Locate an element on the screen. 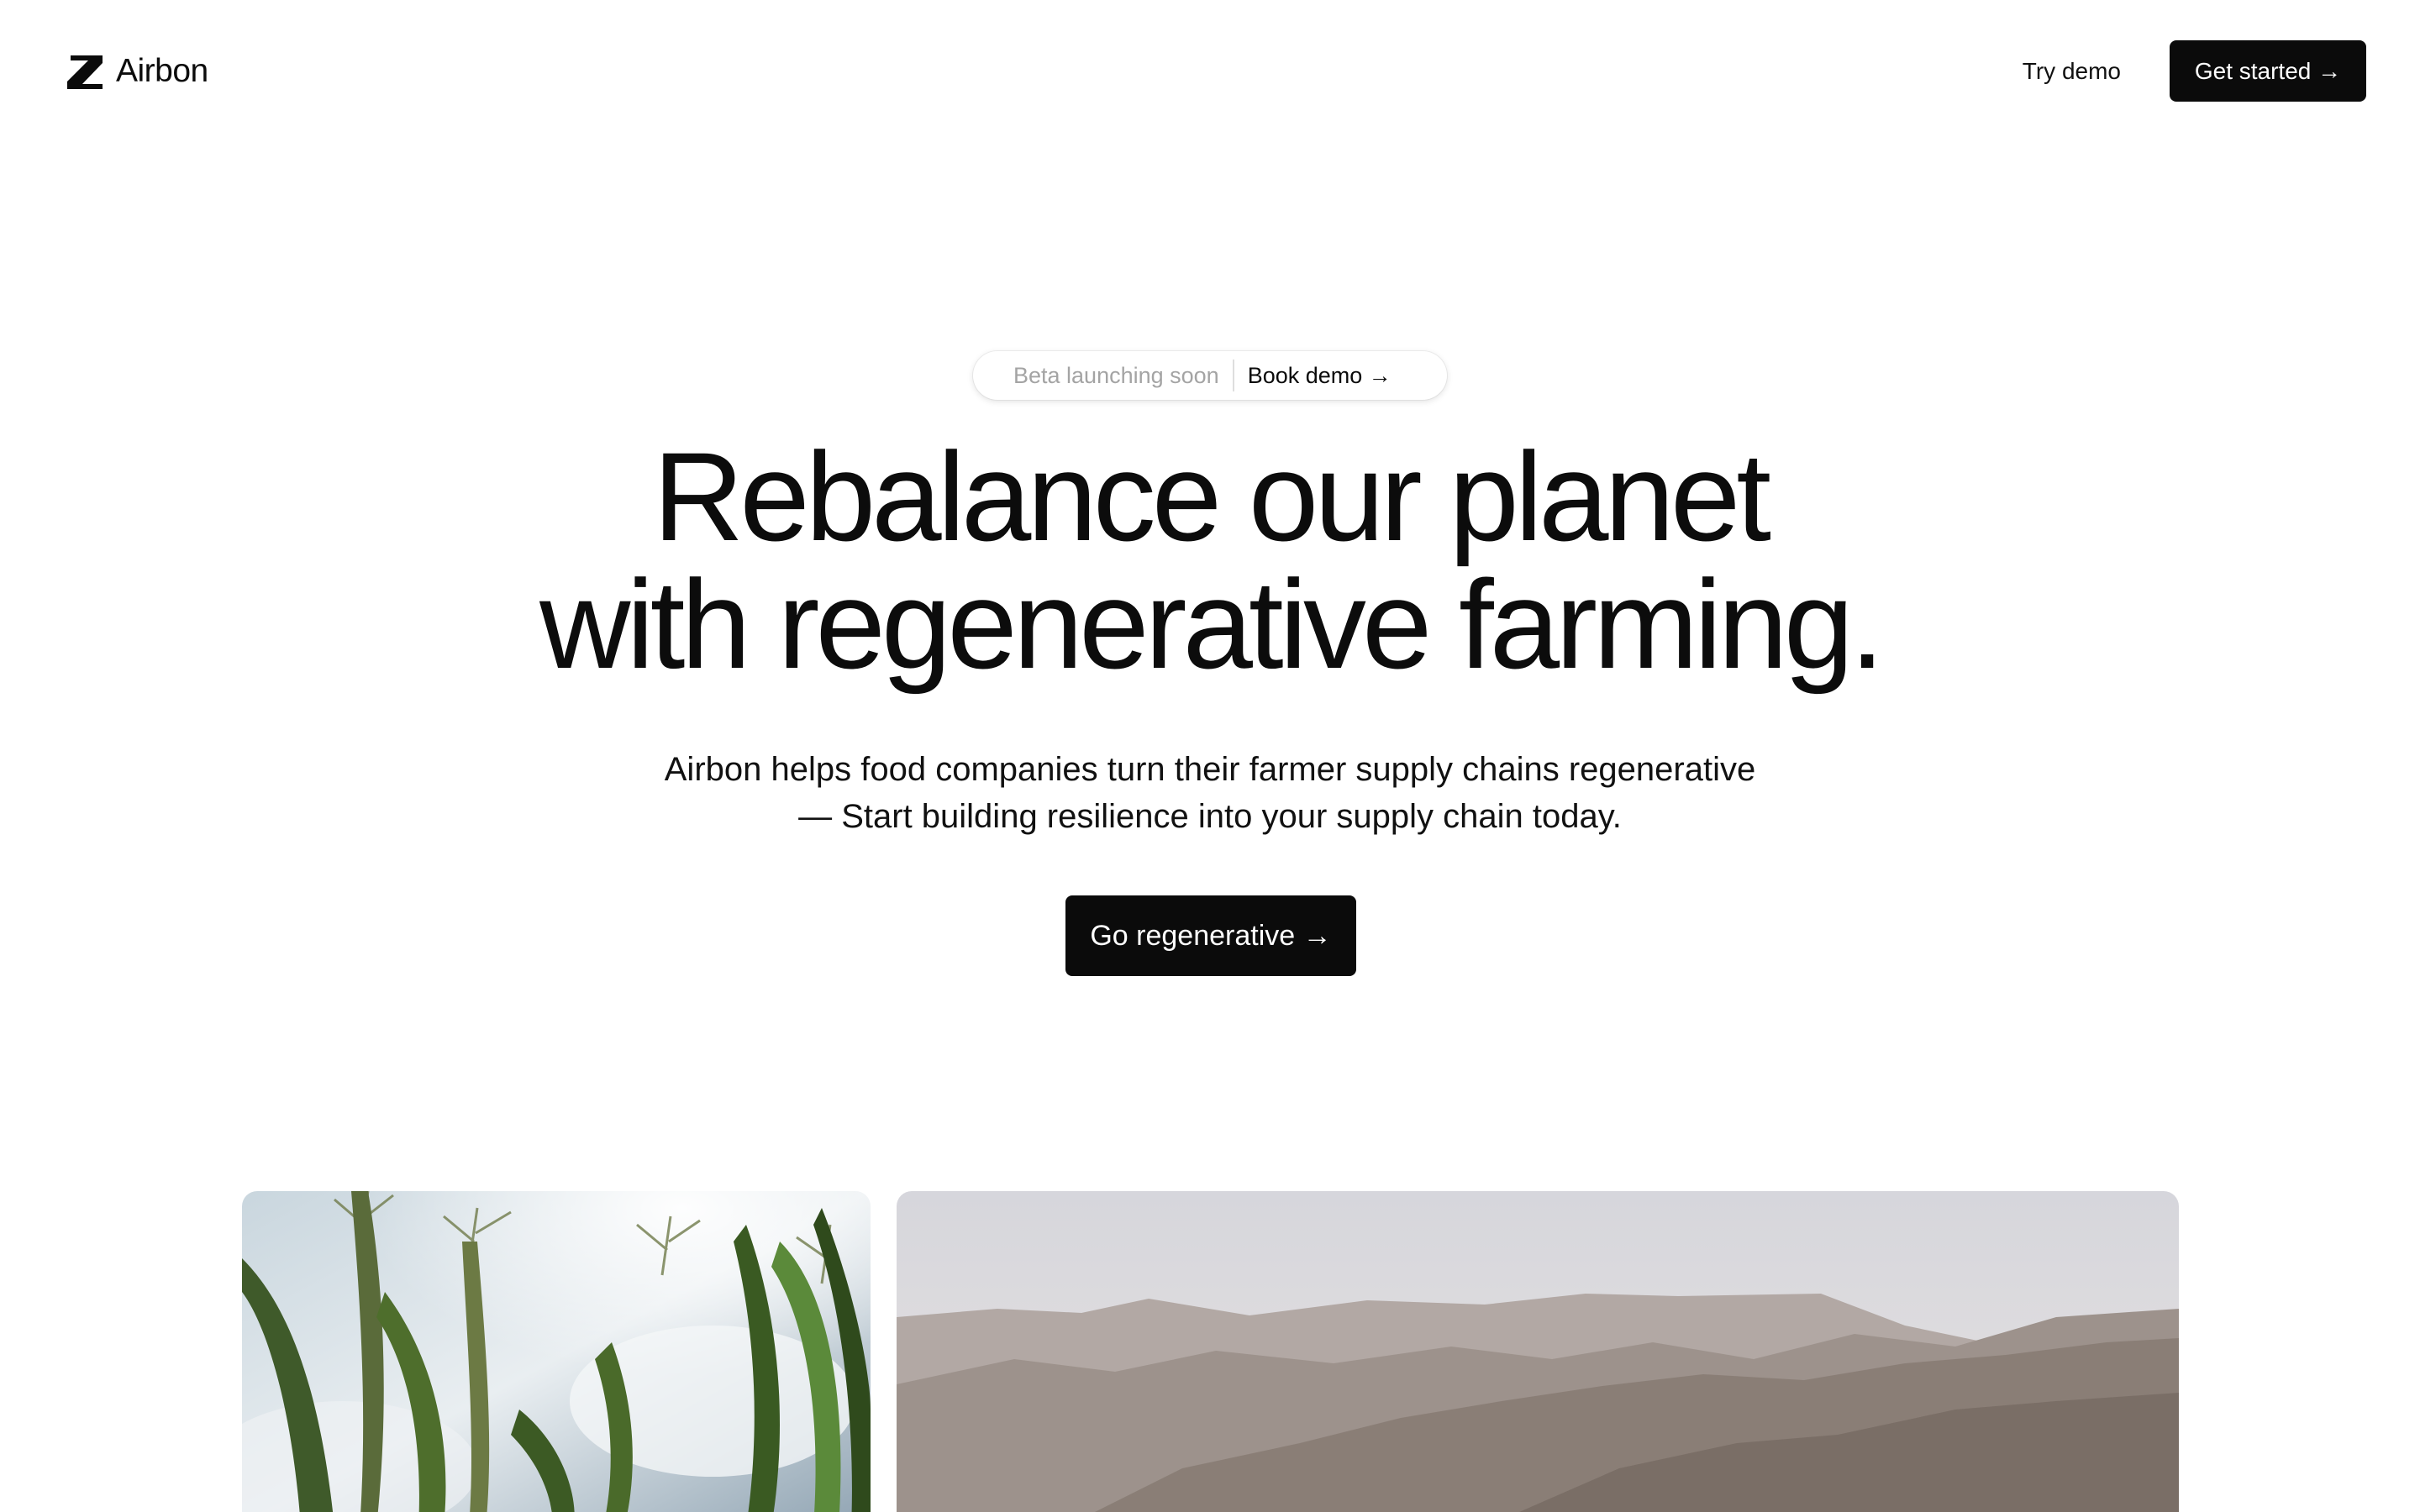 The height and width of the screenshot is (1512, 2420). get-started-button: Get started → is located at coordinates (2268, 71).